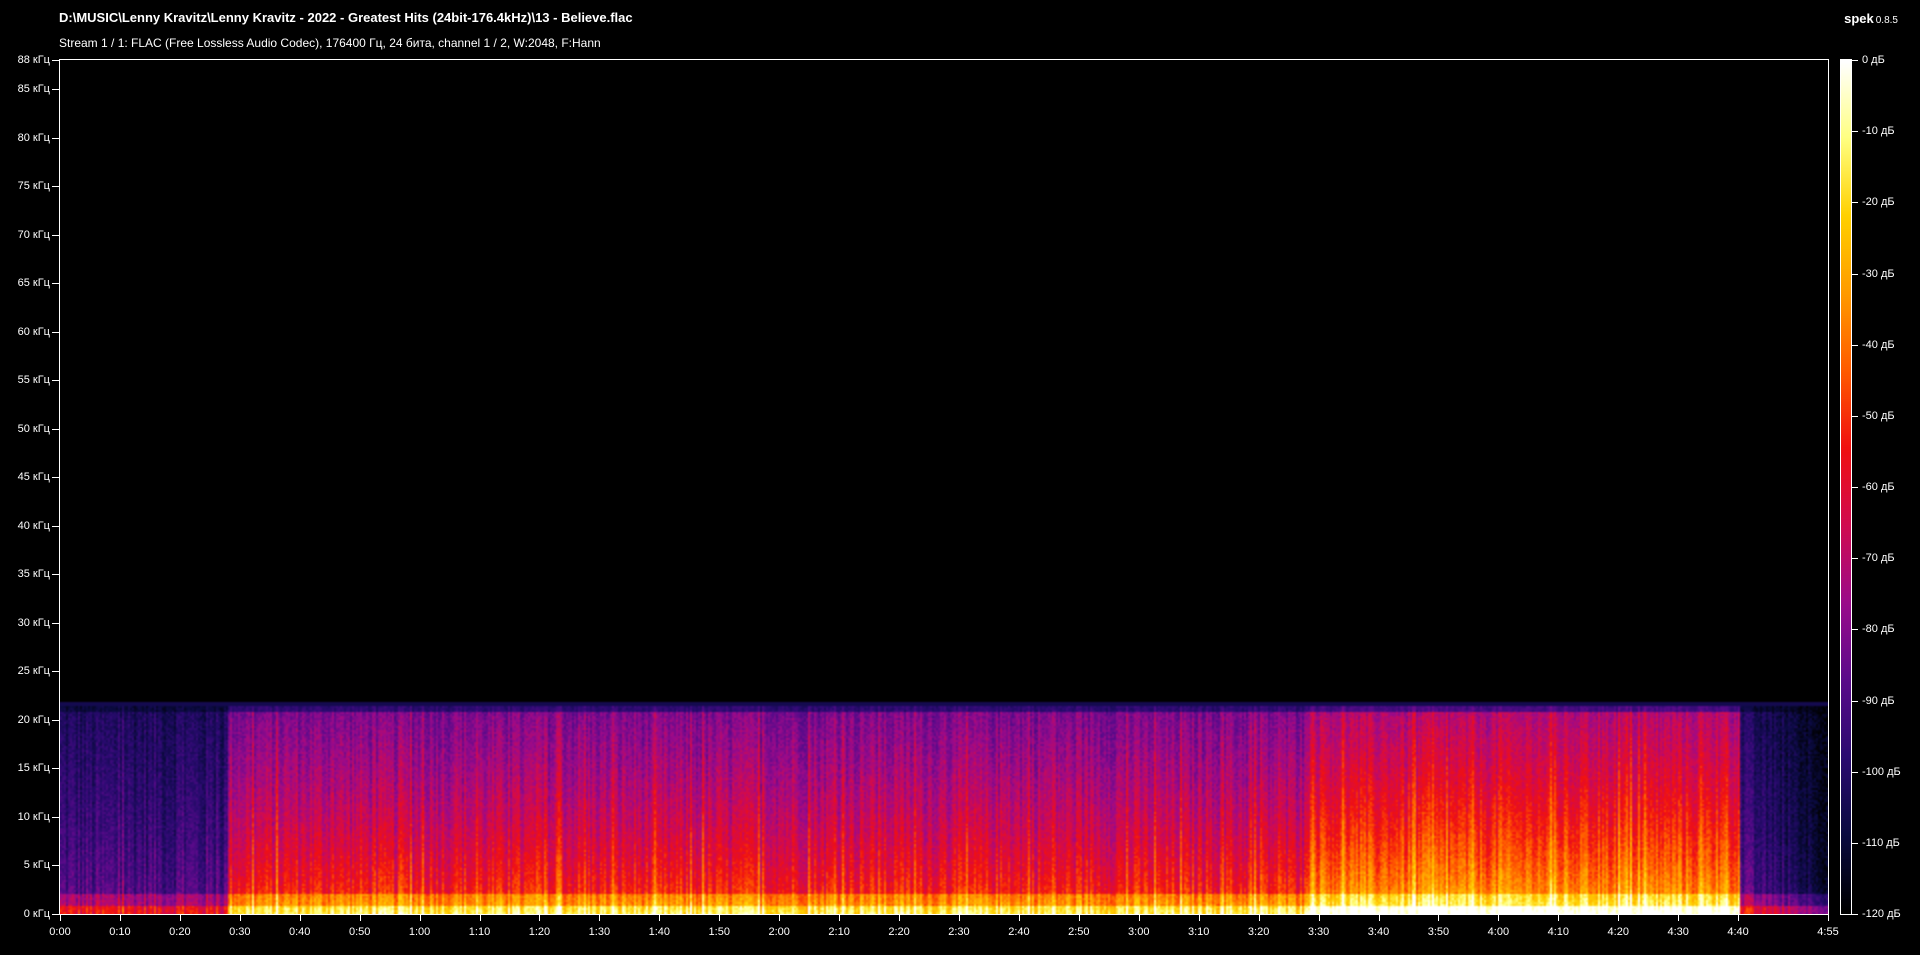  What do you see at coordinates (33, 574) in the screenshot?
I see `freq-tick-label: 35 кГц` at bounding box center [33, 574].